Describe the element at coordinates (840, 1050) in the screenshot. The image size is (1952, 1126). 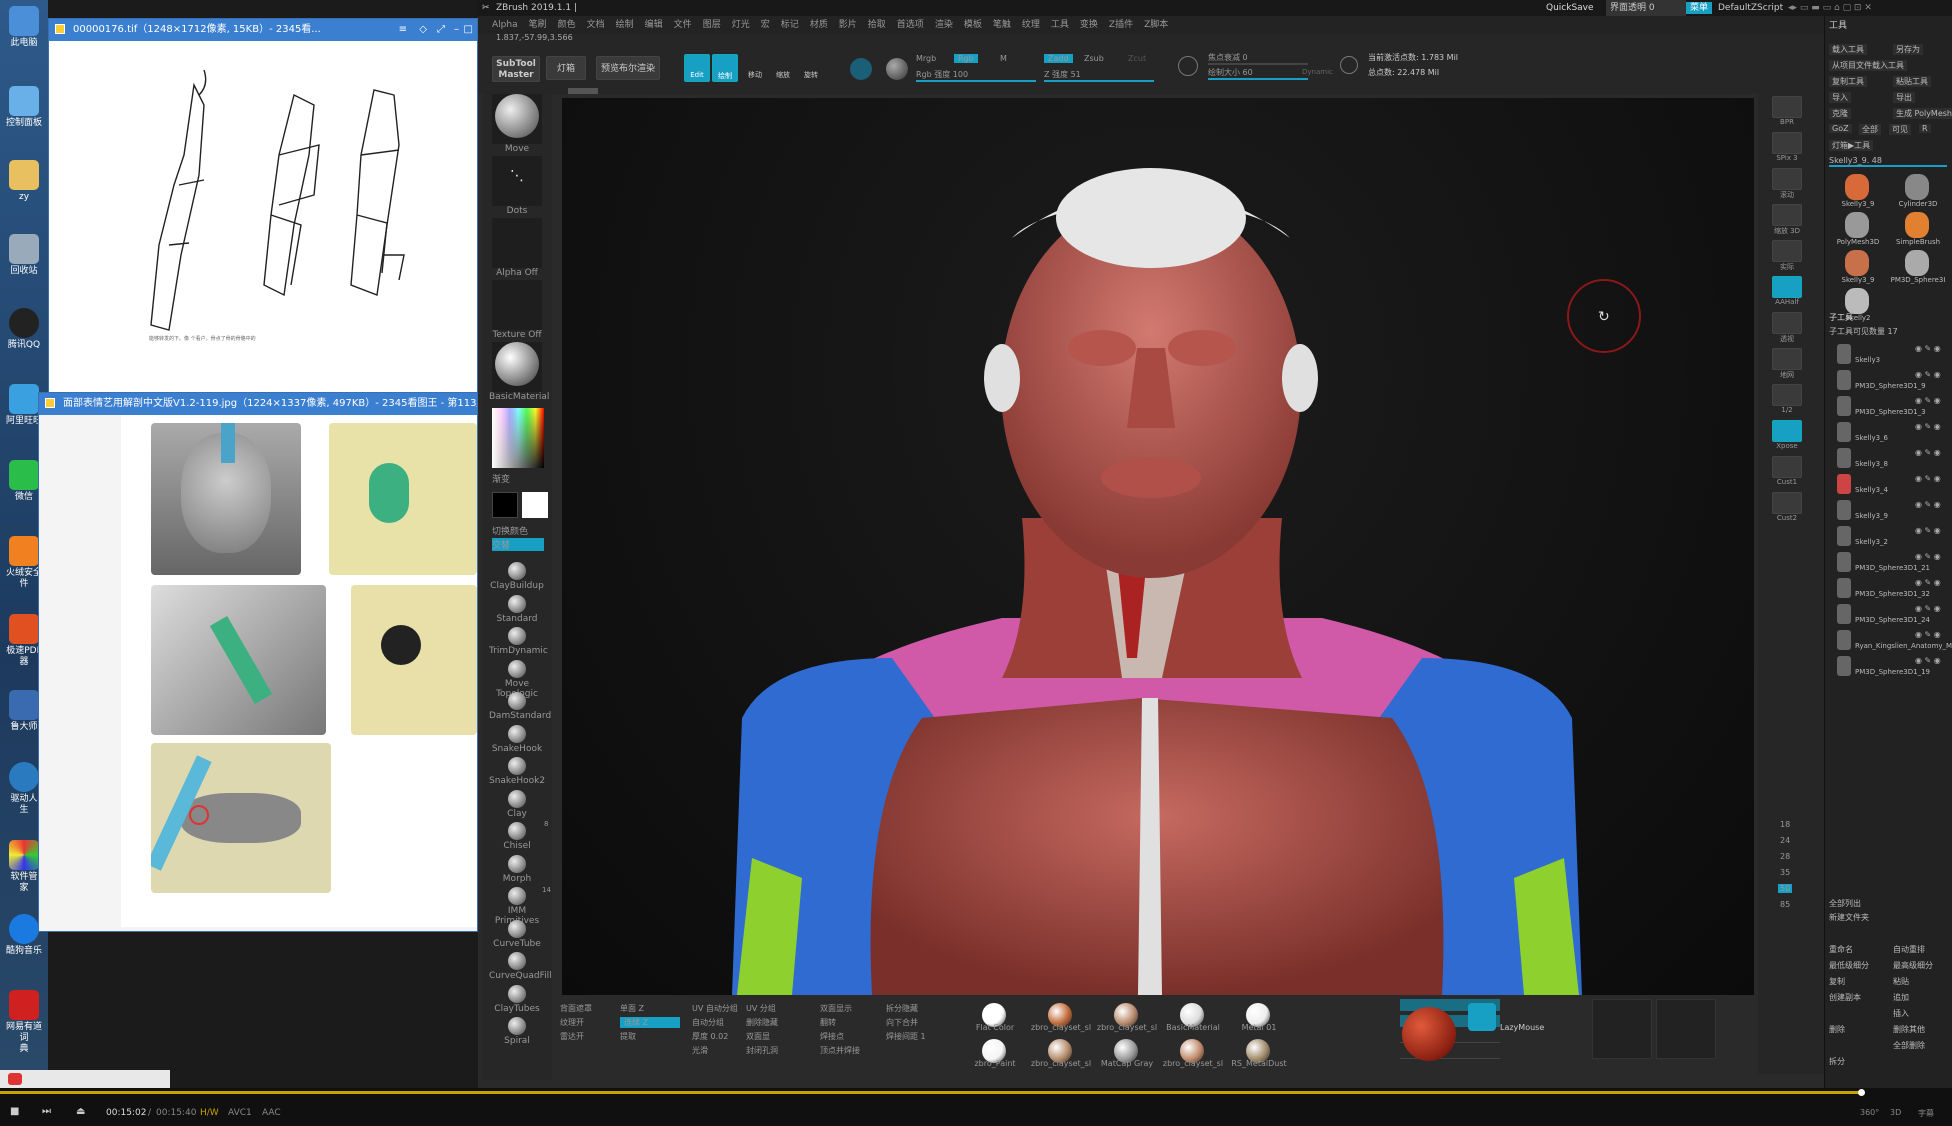
I see `shelf-button: 顶点并焊接` at that location.